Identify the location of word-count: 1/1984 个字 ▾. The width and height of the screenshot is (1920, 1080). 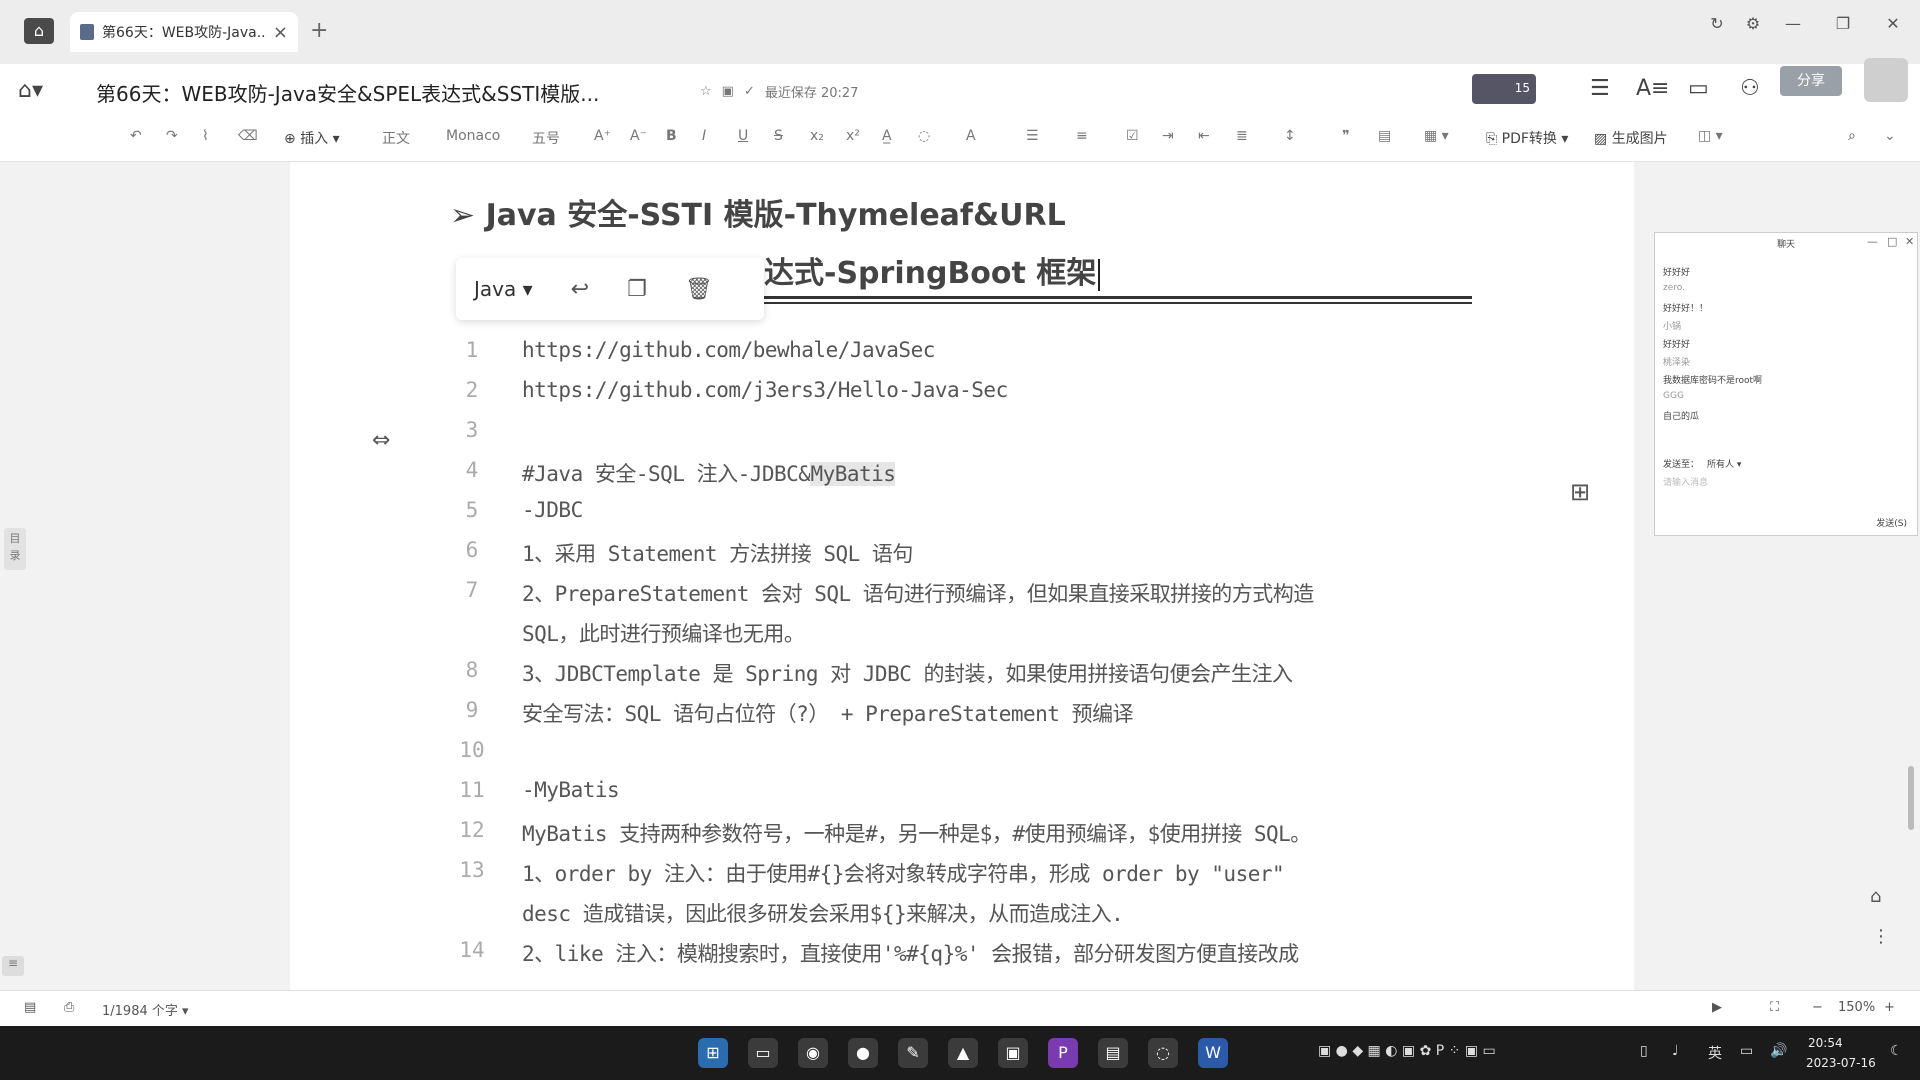
(145, 1009).